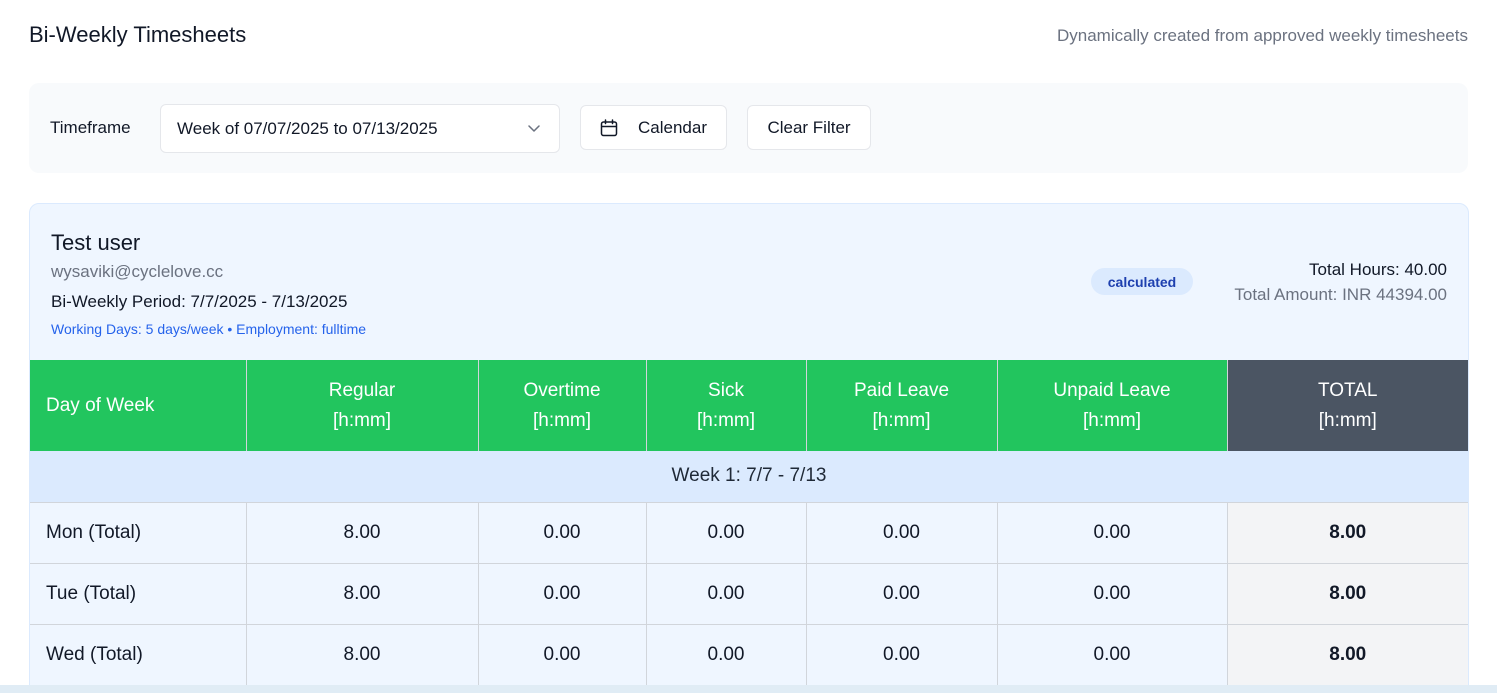 The width and height of the screenshot is (1497, 693). I want to click on column-header-total: TOTAL [h:mm], so click(1347, 405).